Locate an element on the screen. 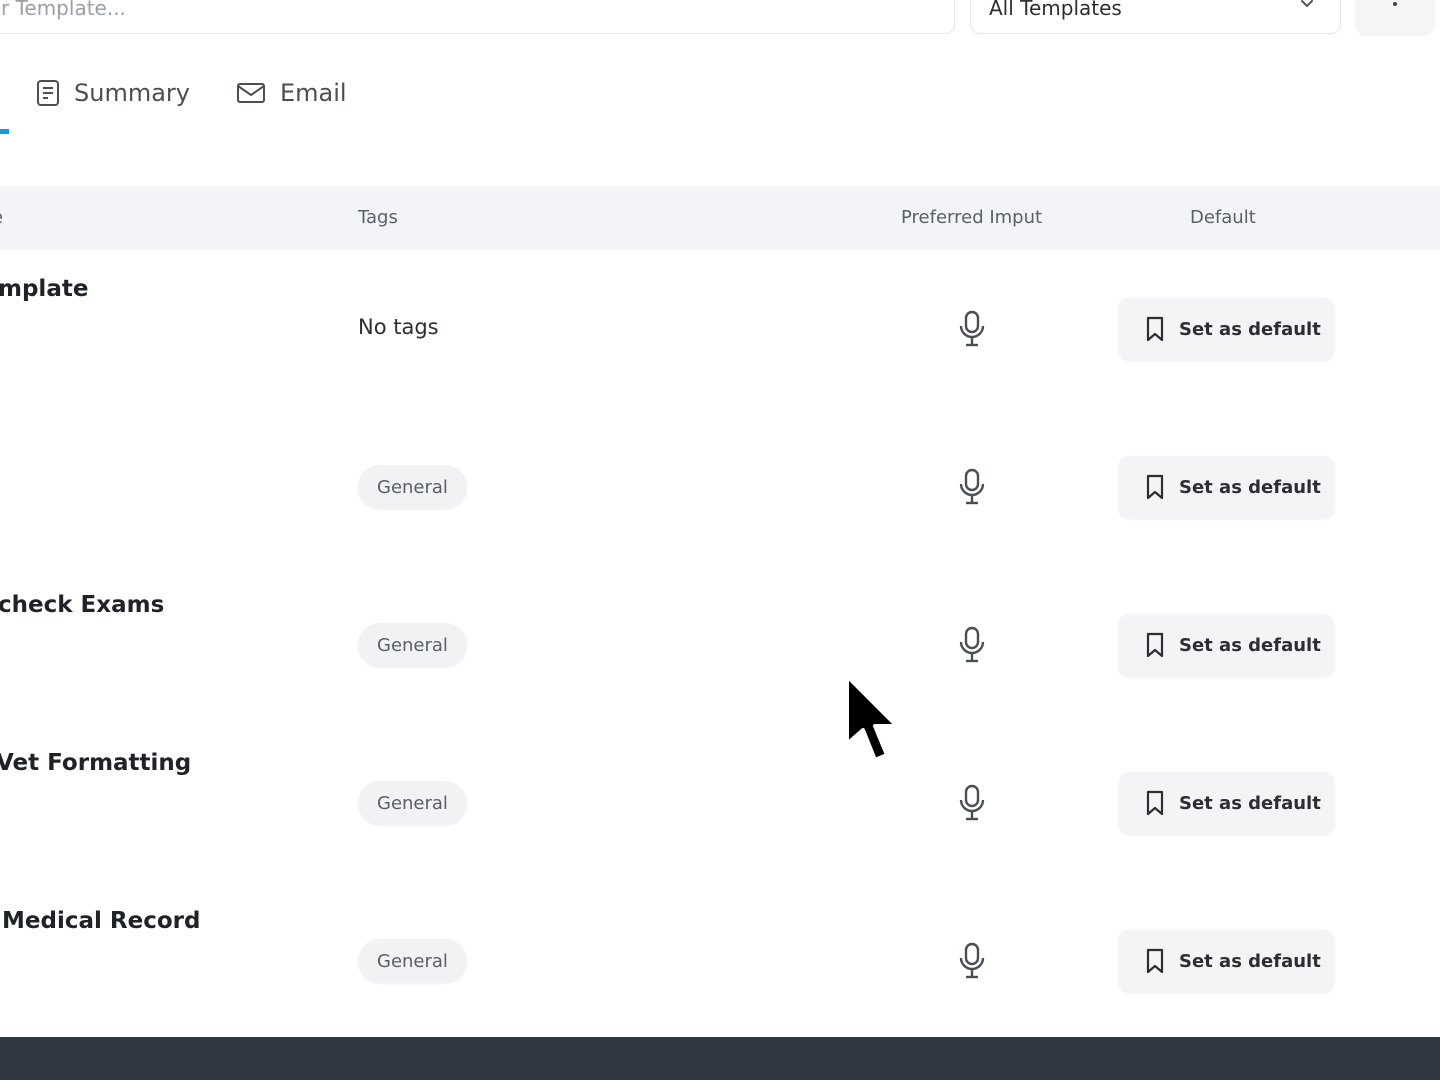  column-header-preferred-input: Preferred Imput is located at coordinates (972, 217).